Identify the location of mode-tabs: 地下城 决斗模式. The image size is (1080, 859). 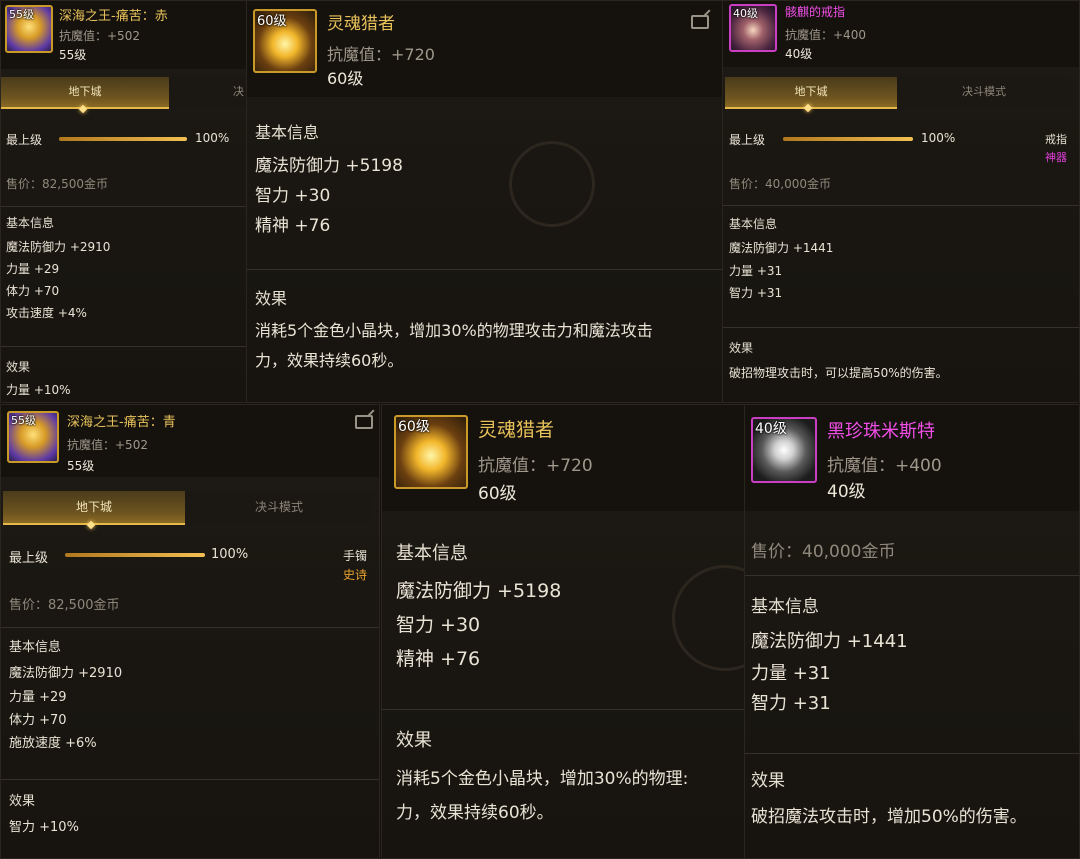
(898, 93).